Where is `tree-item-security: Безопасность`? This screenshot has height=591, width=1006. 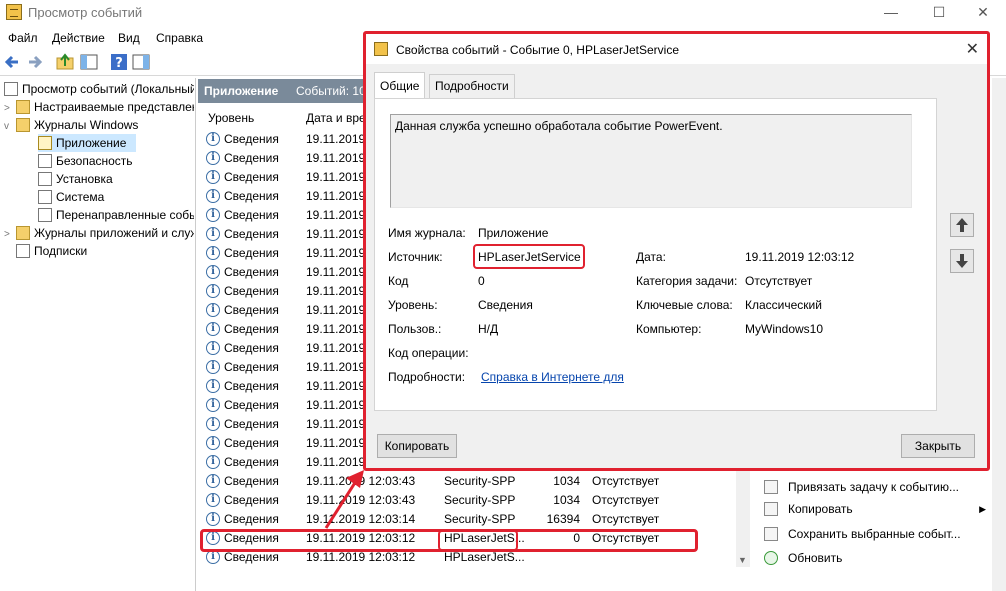 tree-item-security: Безопасность is located at coordinates (116, 161).